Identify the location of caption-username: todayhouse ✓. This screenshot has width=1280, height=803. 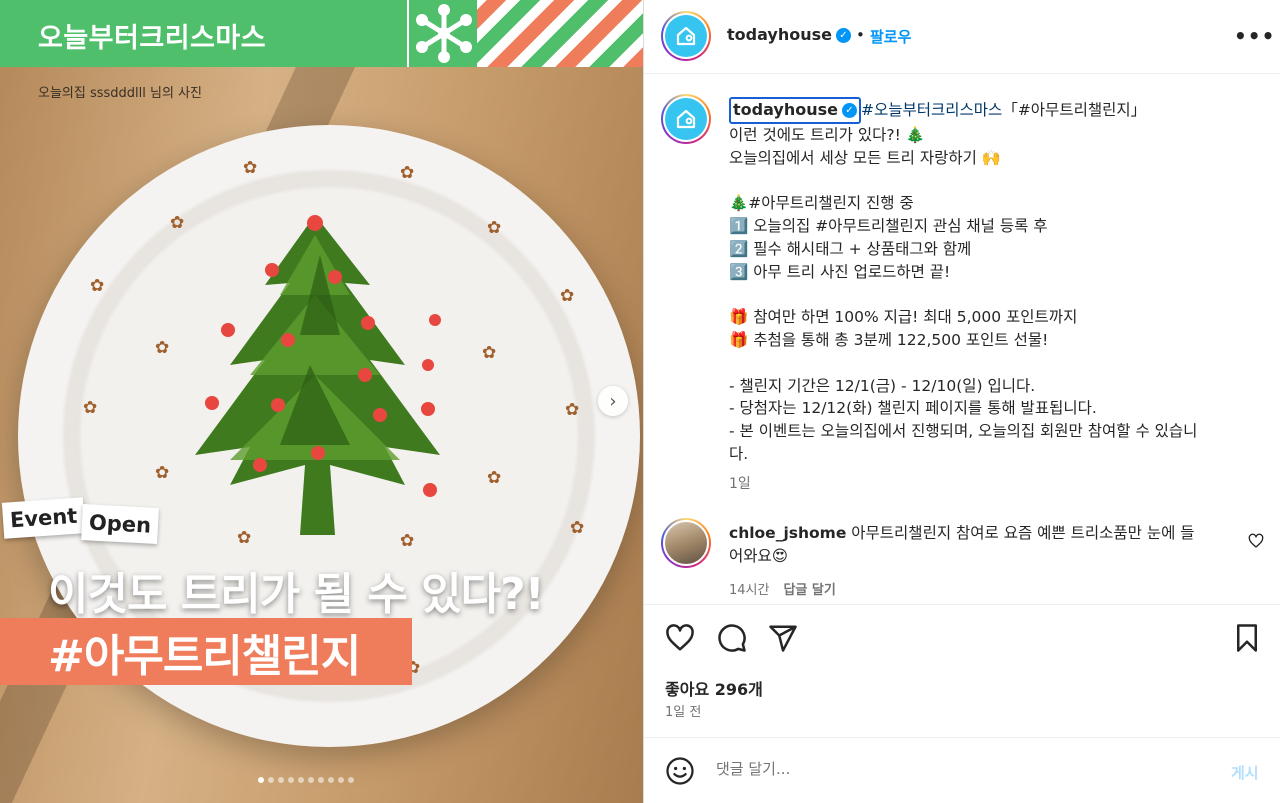
(795, 110).